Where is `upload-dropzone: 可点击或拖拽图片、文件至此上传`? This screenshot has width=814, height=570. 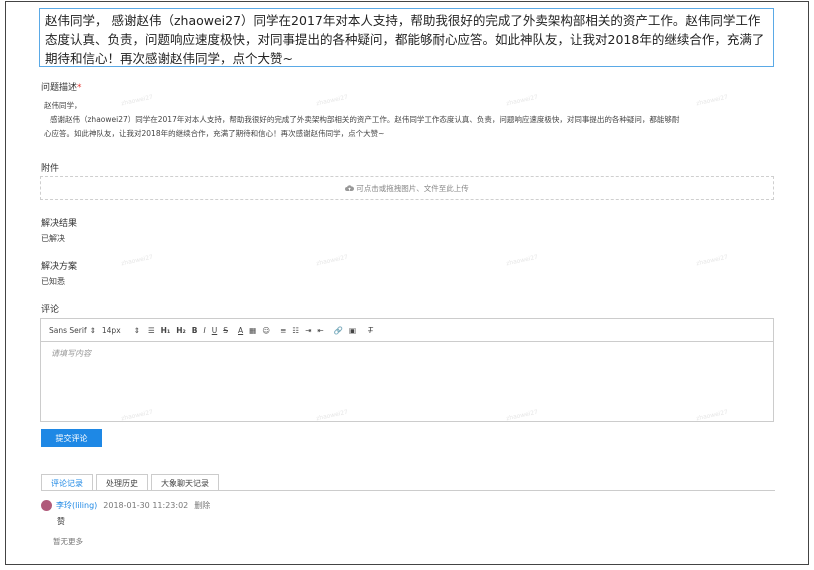 upload-dropzone: 可点击或拖拽图片、文件至此上传 is located at coordinates (407, 188).